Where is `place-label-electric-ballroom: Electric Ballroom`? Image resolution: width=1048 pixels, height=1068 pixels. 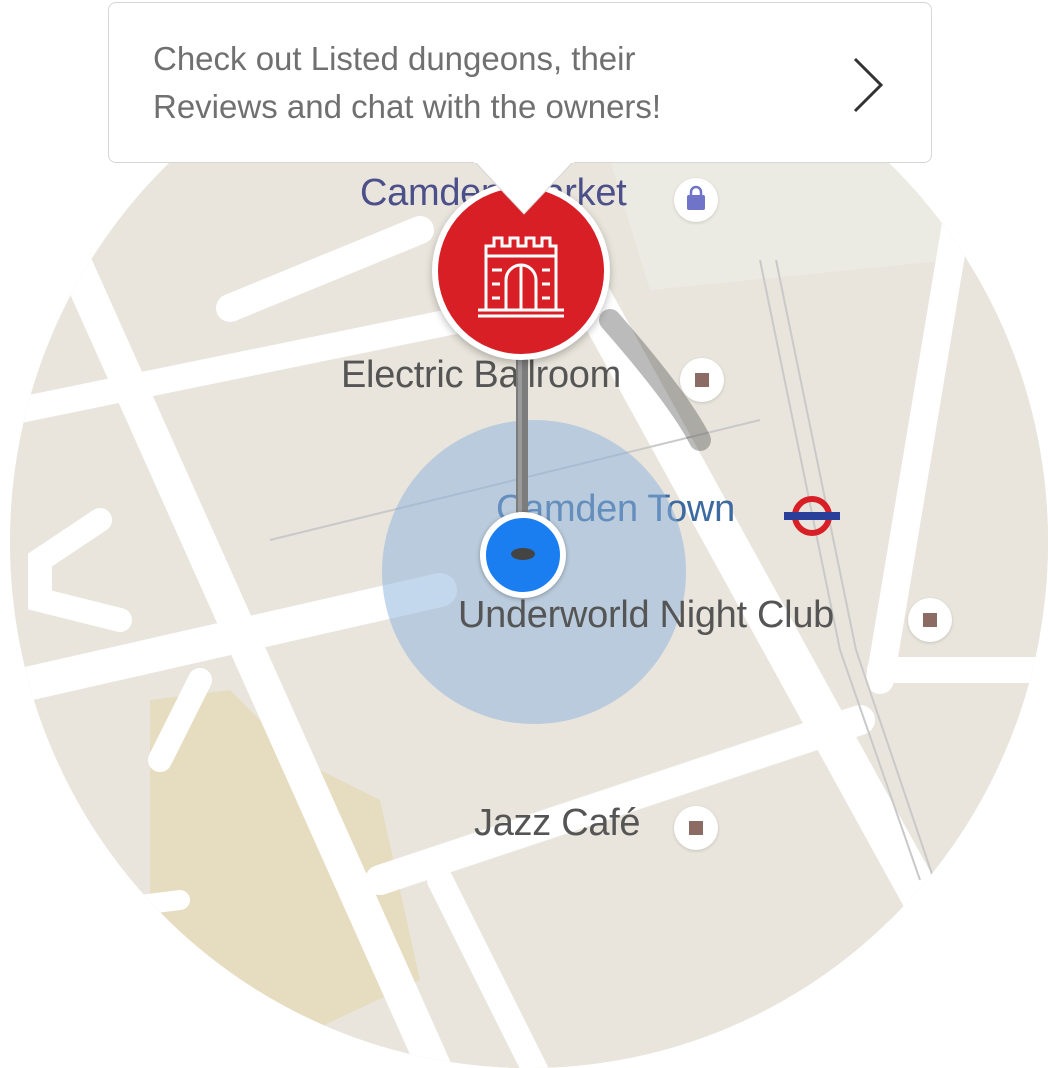
place-label-electric-ballroom: Electric Ballroom is located at coordinates (481, 375).